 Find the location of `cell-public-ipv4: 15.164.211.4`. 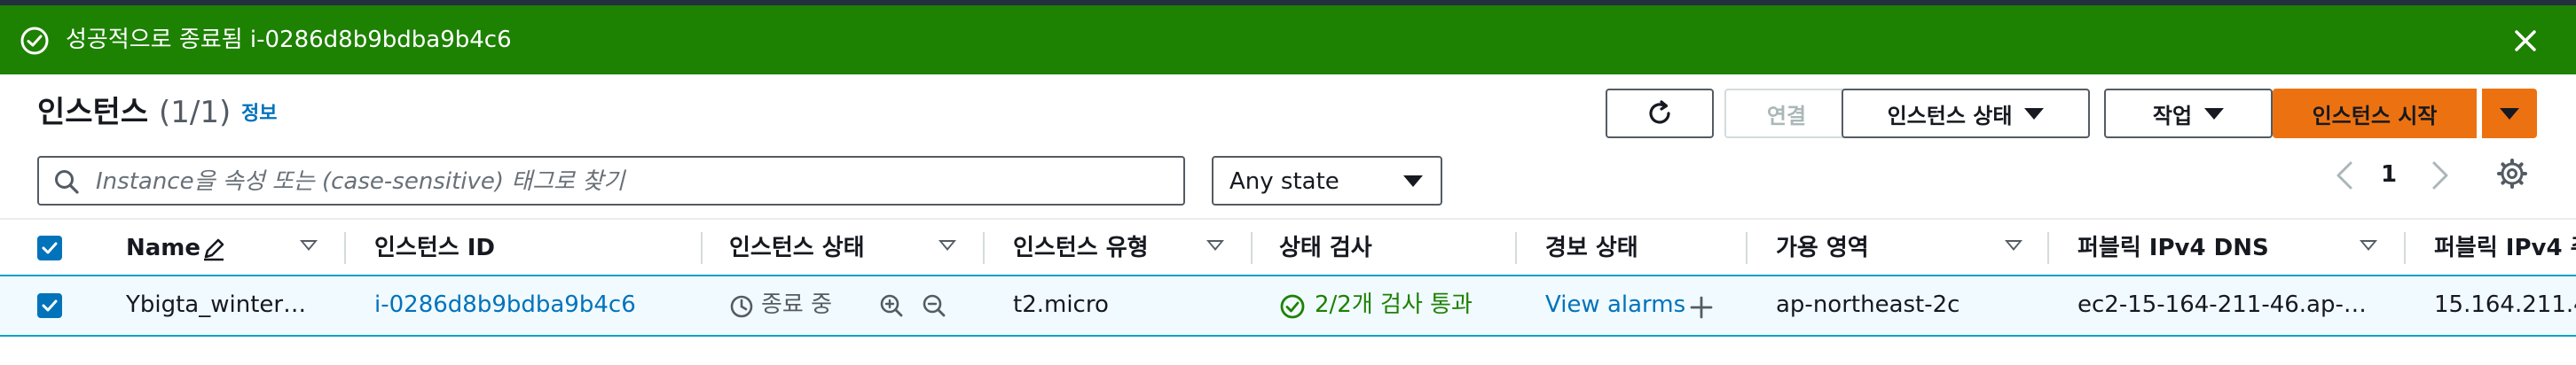

cell-public-ipv4: 15.164.211.4 is located at coordinates (2505, 305).